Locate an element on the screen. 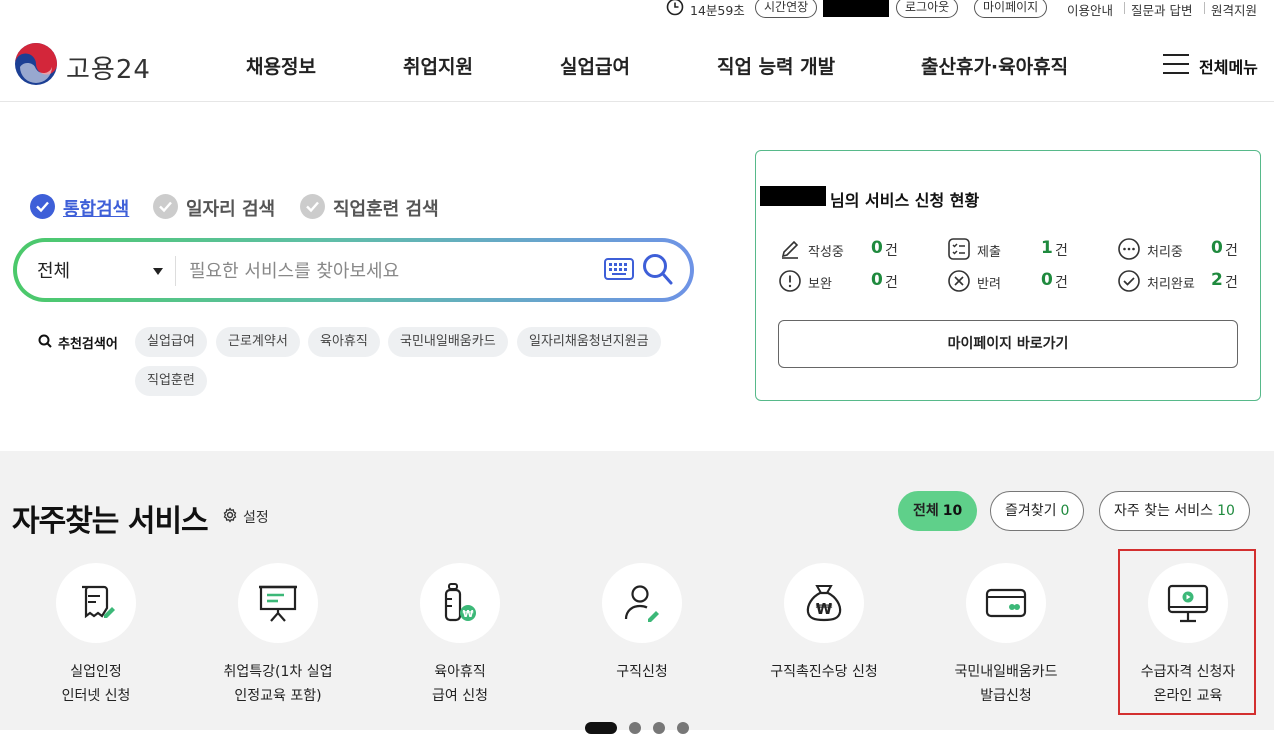 Image resolution: width=1274 pixels, height=734 pixels. mypage-button: 마이페이지 is located at coordinates (1011, 9).